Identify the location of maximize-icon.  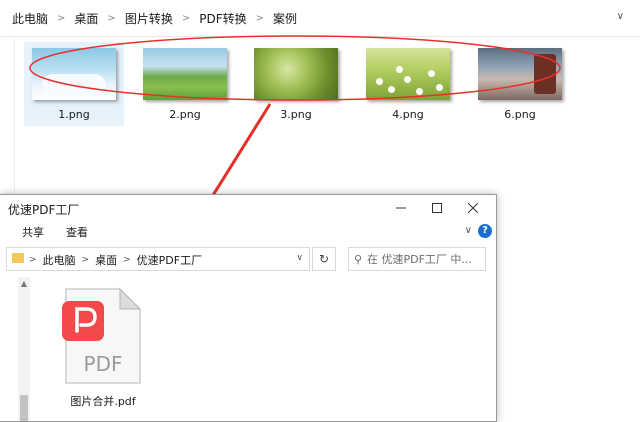
(437, 208).